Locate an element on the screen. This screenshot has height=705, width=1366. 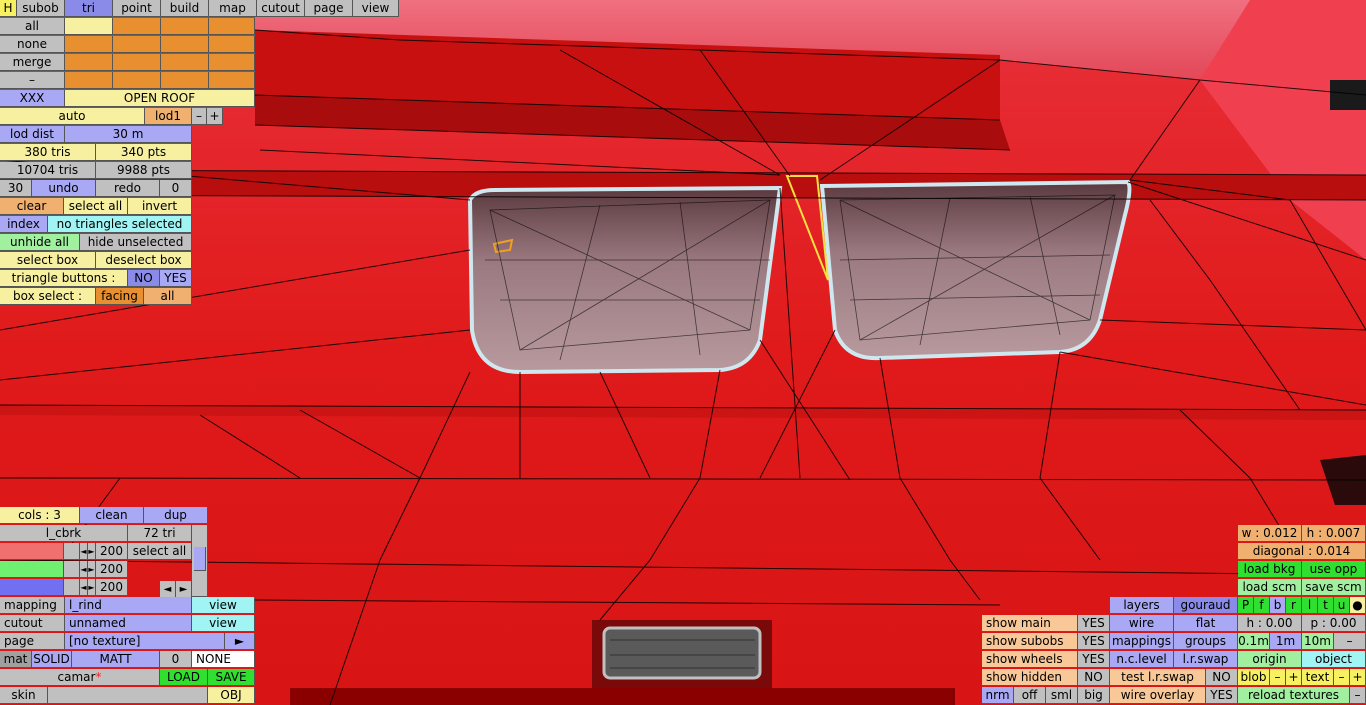
mat-matt-button: MATT is located at coordinates (116, 659).